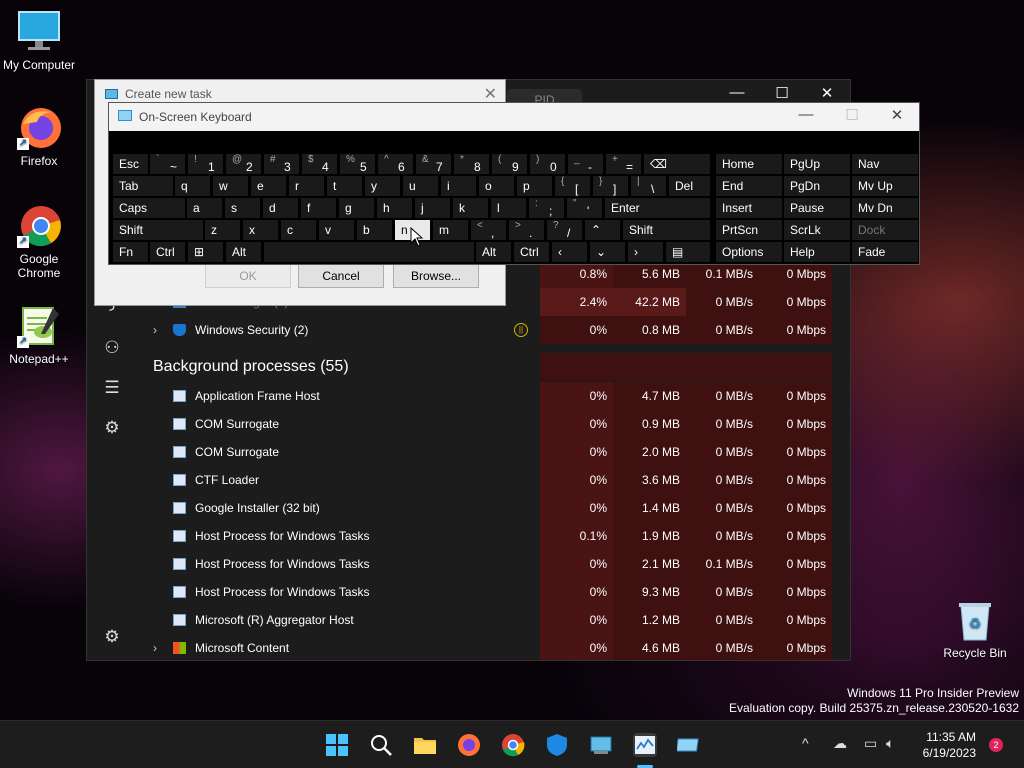  What do you see at coordinates (167, 252) in the screenshot?
I see `key-lctrl: Ctrl` at bounding box center [167, 252].